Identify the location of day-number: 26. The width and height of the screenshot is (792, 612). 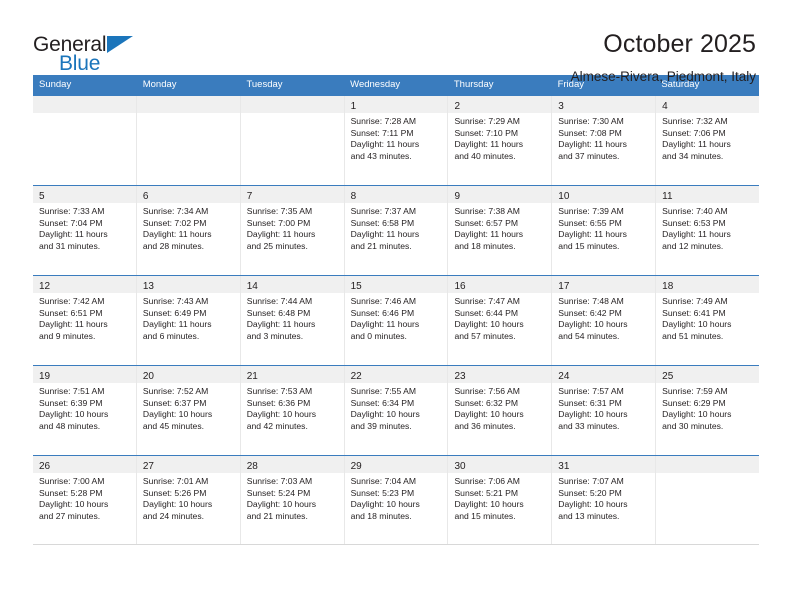
(45, 466).